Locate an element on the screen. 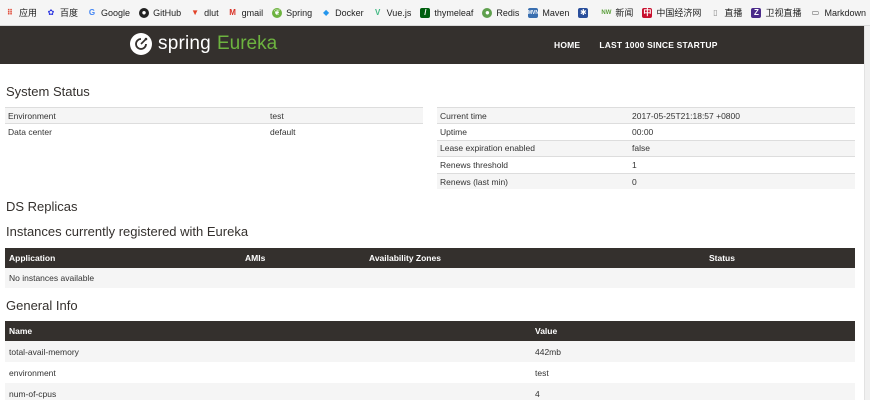 The height and width of the screenshot is (400, 870). system-status-heading: System Status is located at coordinates (48, 91).